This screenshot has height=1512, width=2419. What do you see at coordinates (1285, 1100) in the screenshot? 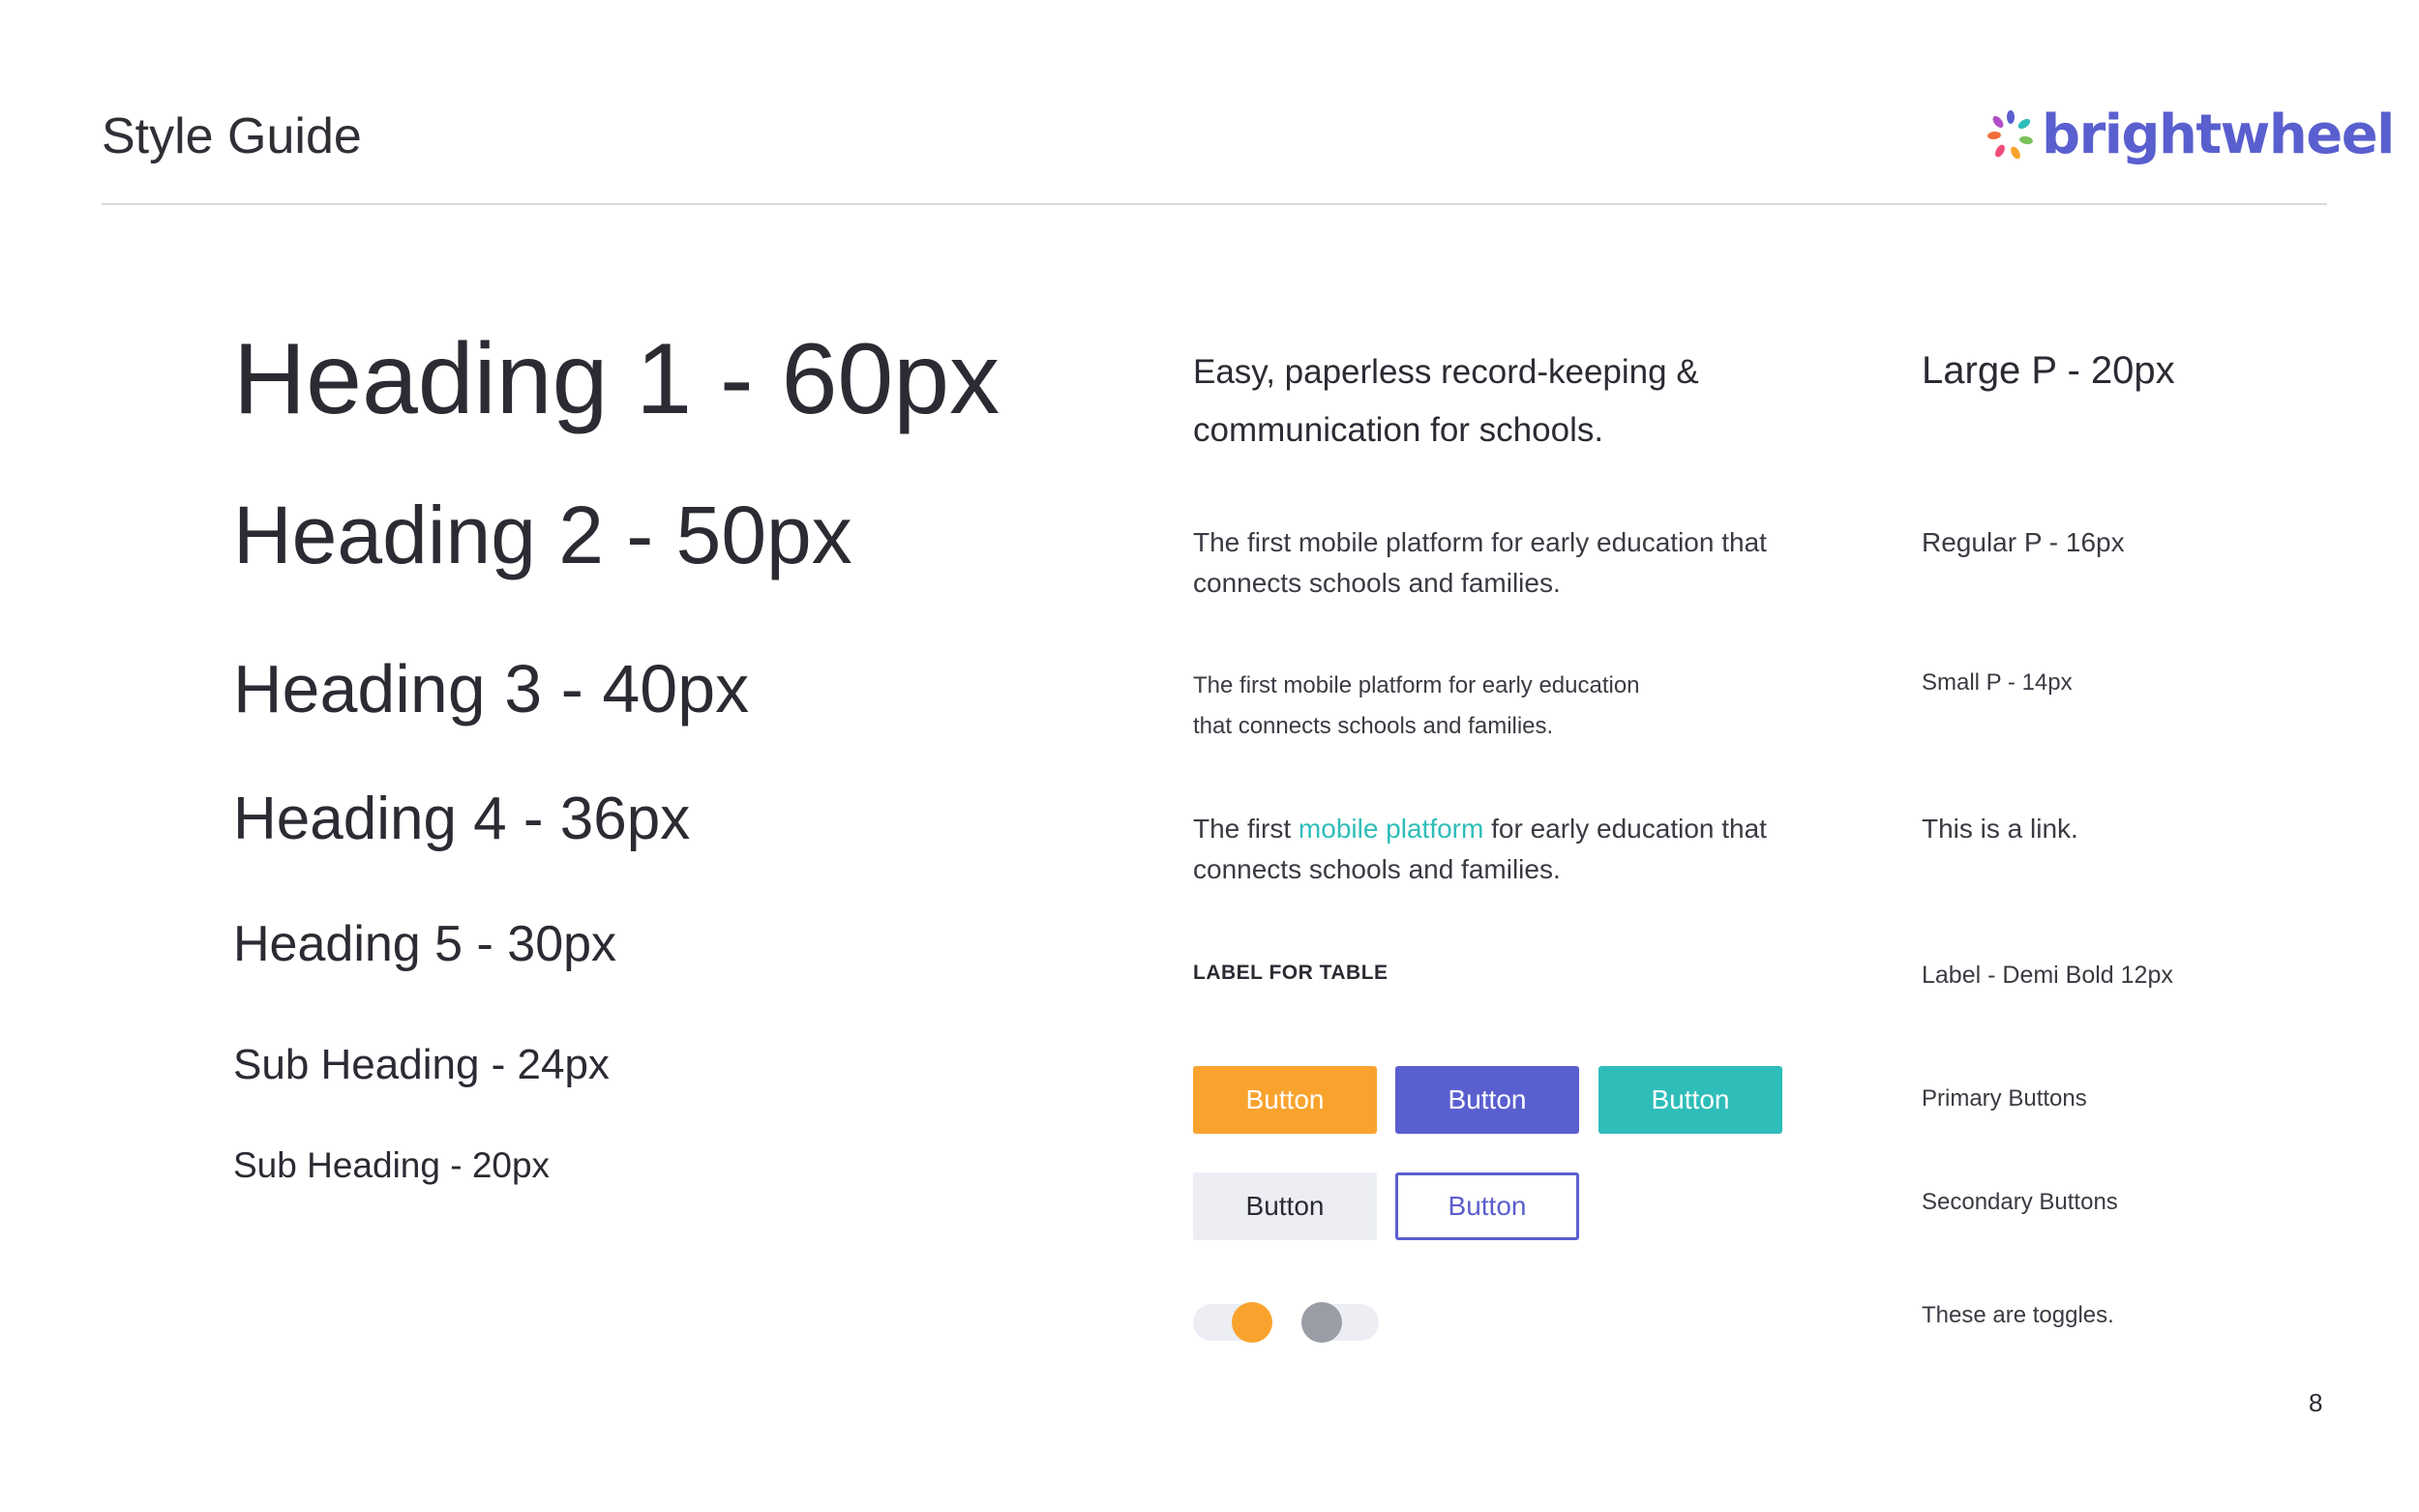
I see `primary-orange-button: Button` at bounding box center [1285, 1100].